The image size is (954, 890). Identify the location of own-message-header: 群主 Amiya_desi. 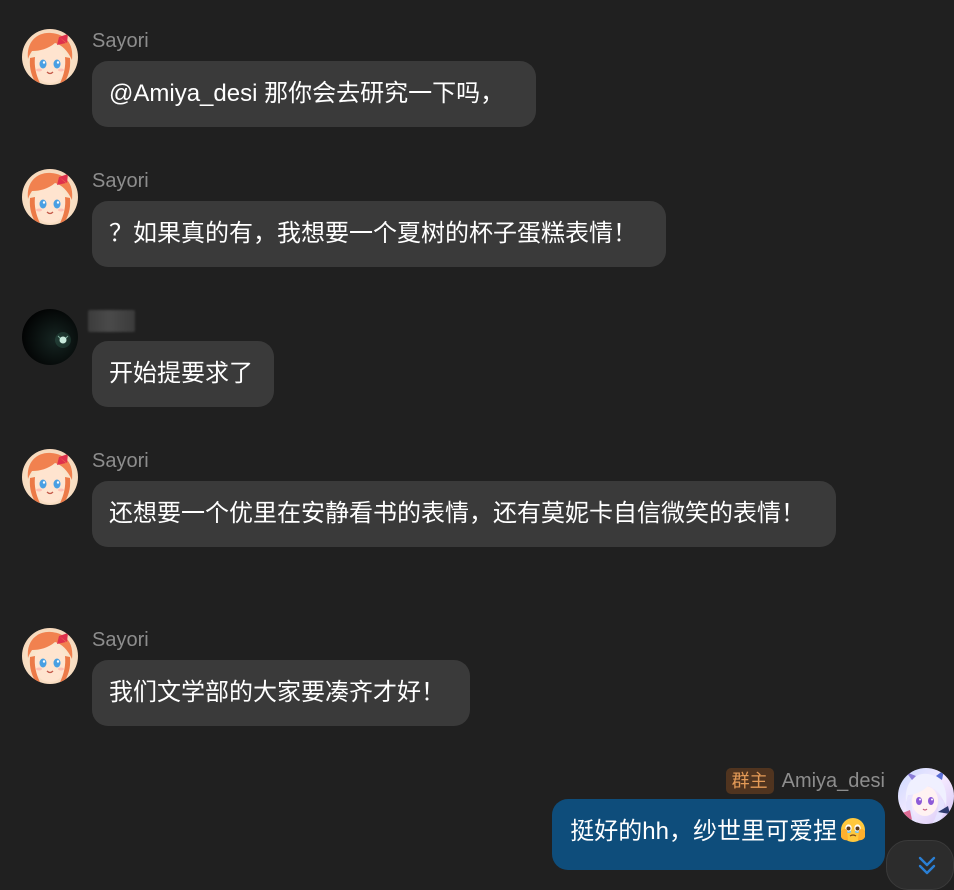
(805, 781).